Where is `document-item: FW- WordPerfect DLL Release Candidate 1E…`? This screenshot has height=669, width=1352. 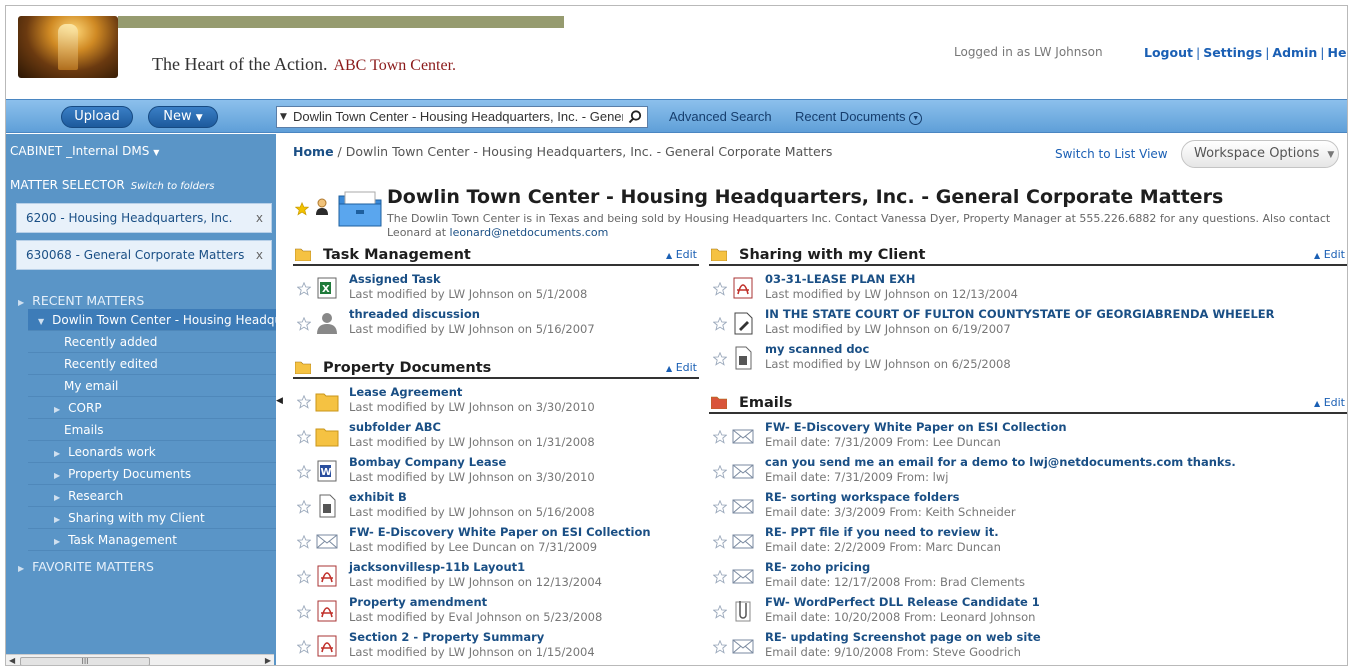
document-item: FW- WordPerfect DLL Release Candidate 1E… is located at coordinates (1028, 610).